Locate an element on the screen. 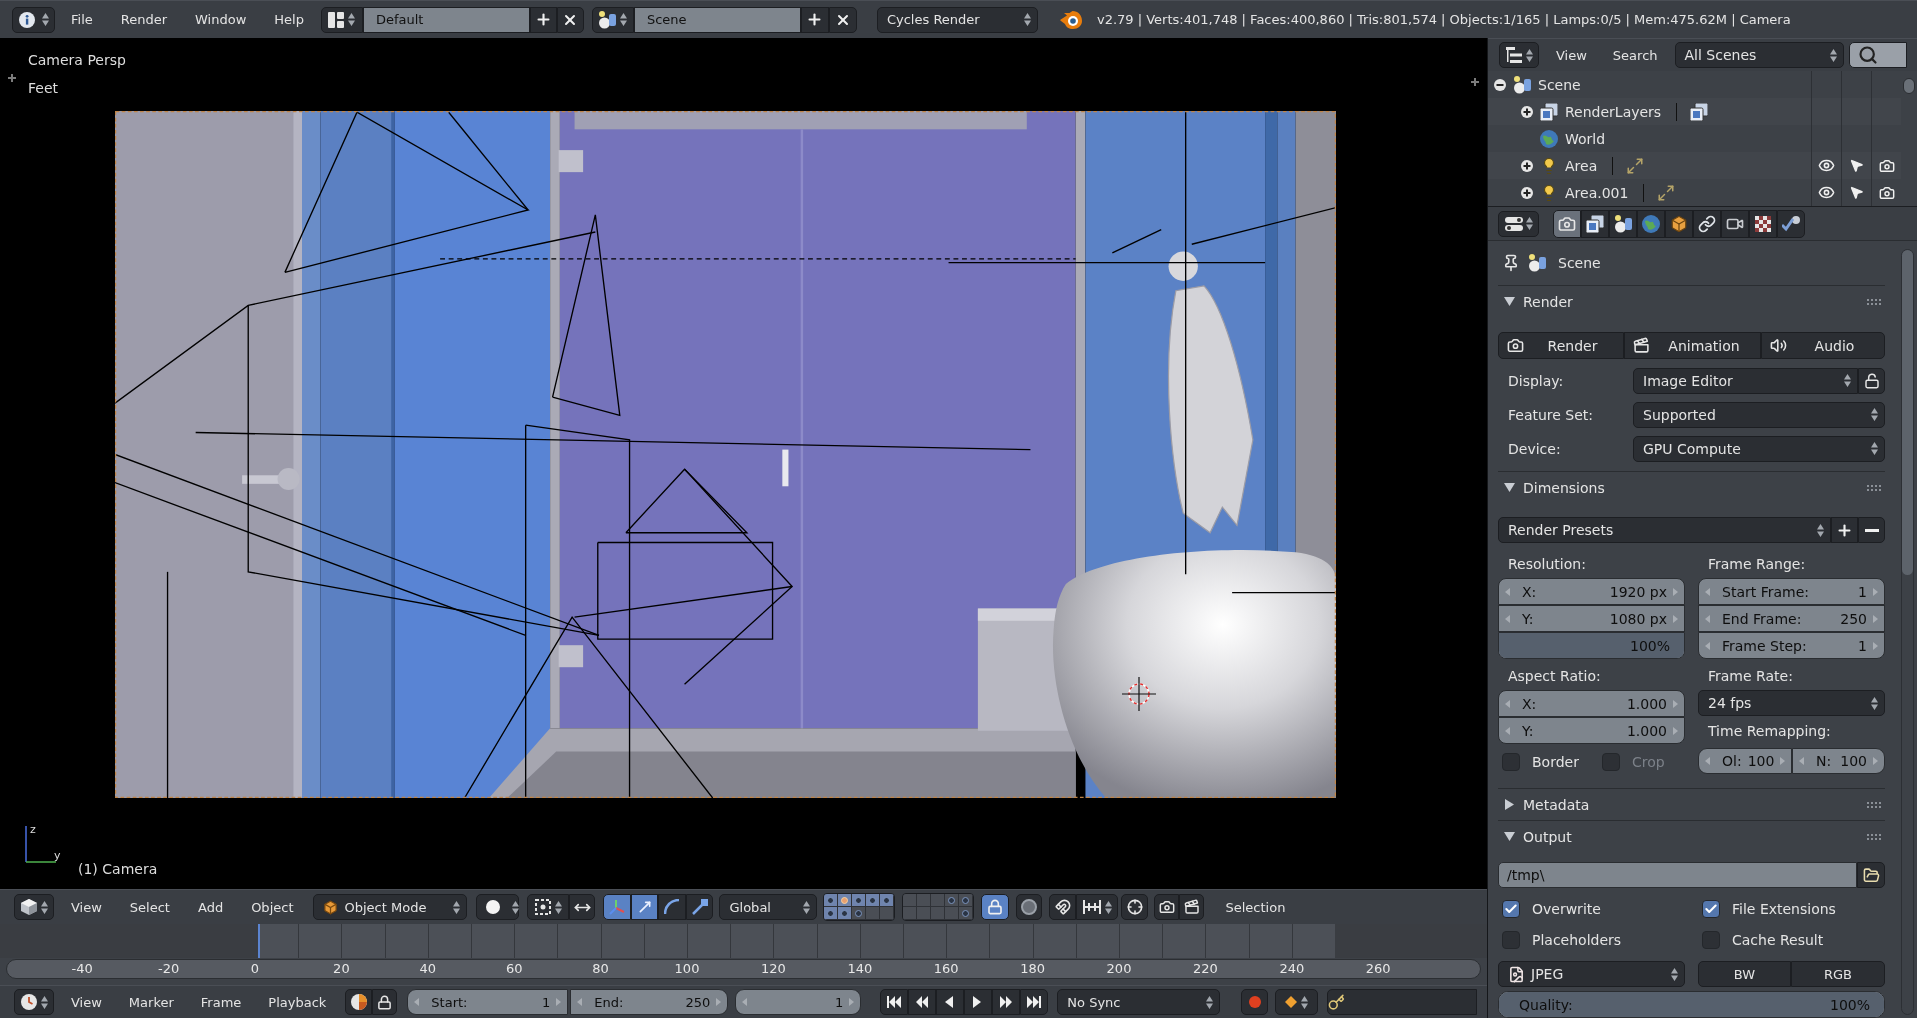 The width and height of the screenshot is (1917, 1018). tree-item-label: World is located at coordinates (1585, 138).